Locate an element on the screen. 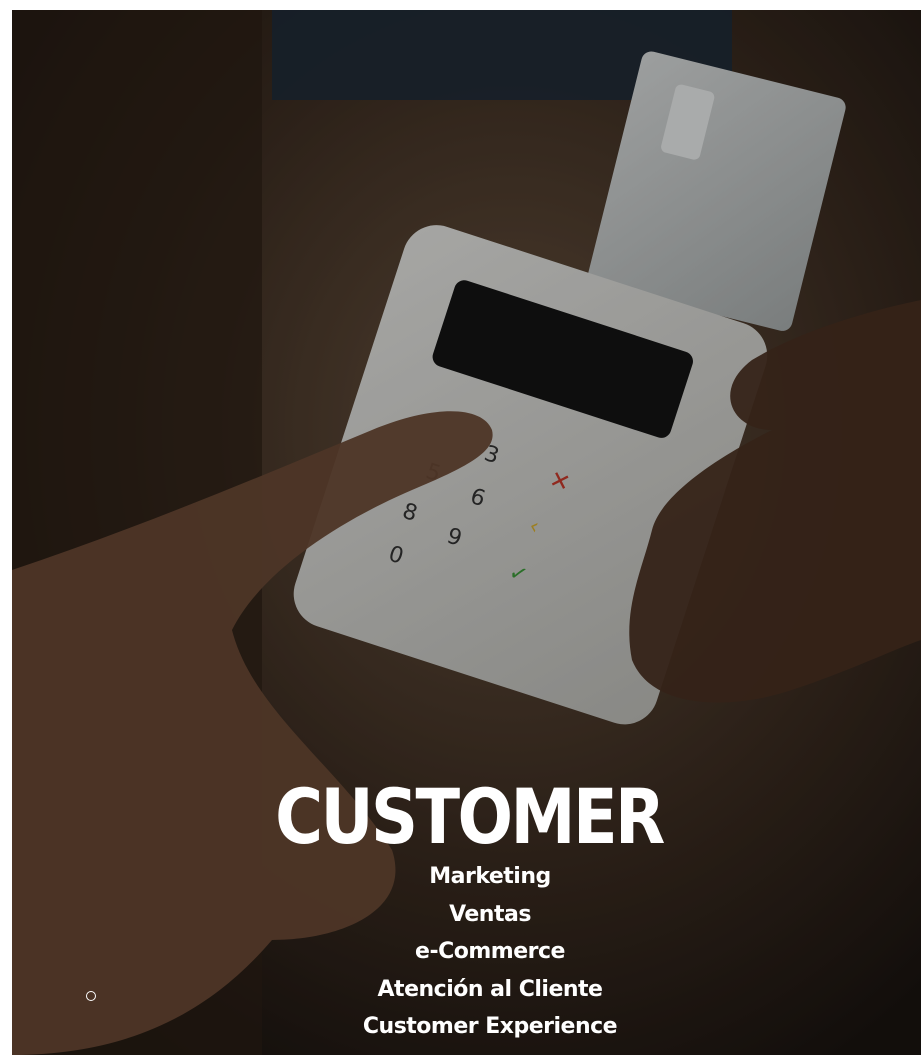 The height and width of the screenshot is (1055, 921). menu-item-atencion-al-cliente: Atención al Cliente is located at coordinates (490, 990).